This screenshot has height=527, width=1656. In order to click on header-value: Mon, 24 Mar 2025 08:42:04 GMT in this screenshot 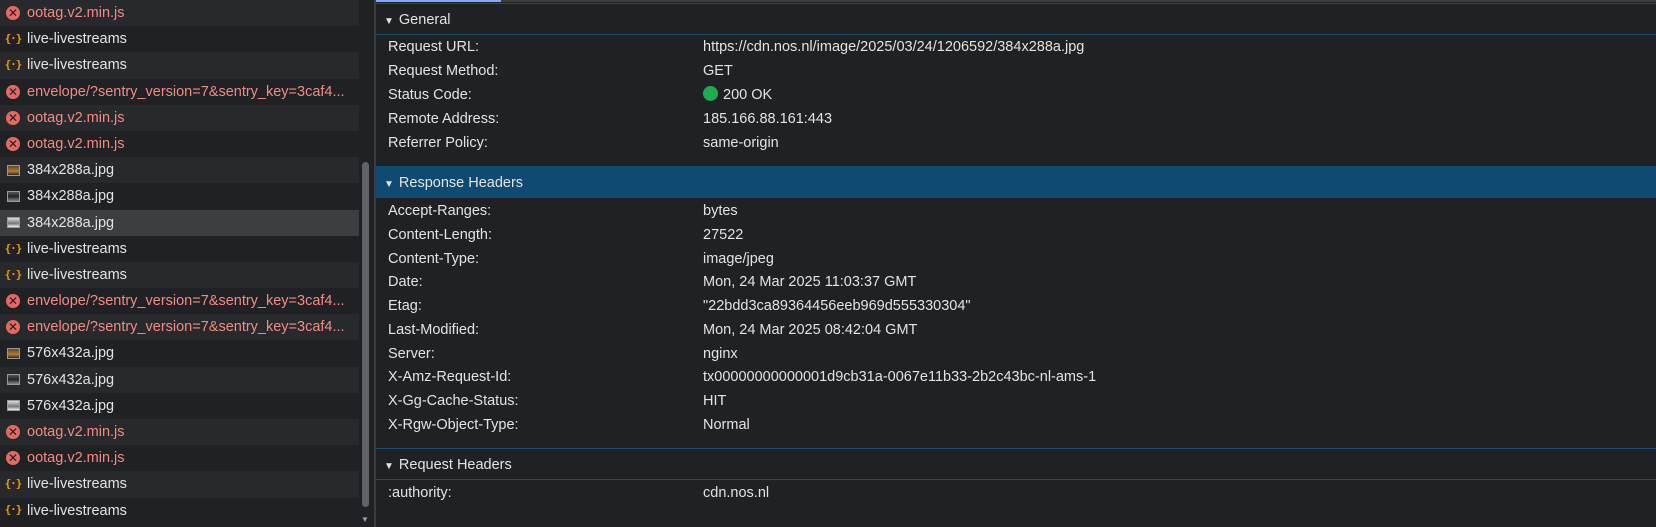, I will do `click(810, 330)`.